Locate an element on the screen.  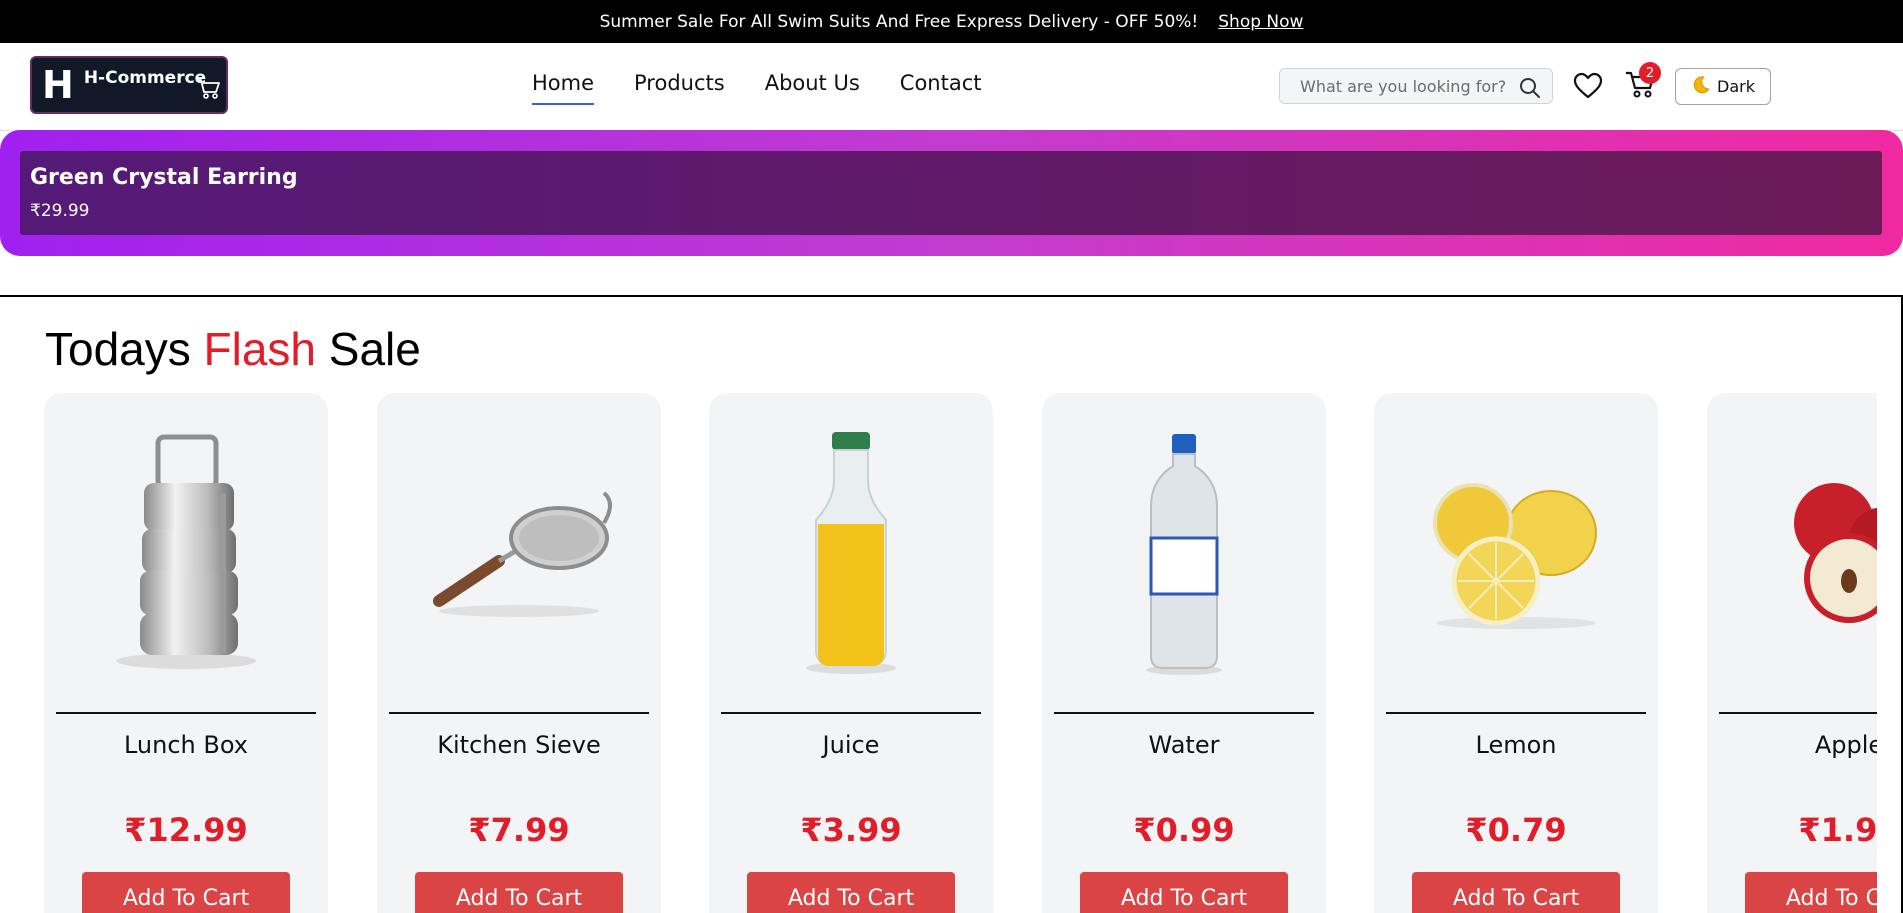
juice-bottle-icon is located at coordinates (851, 553).